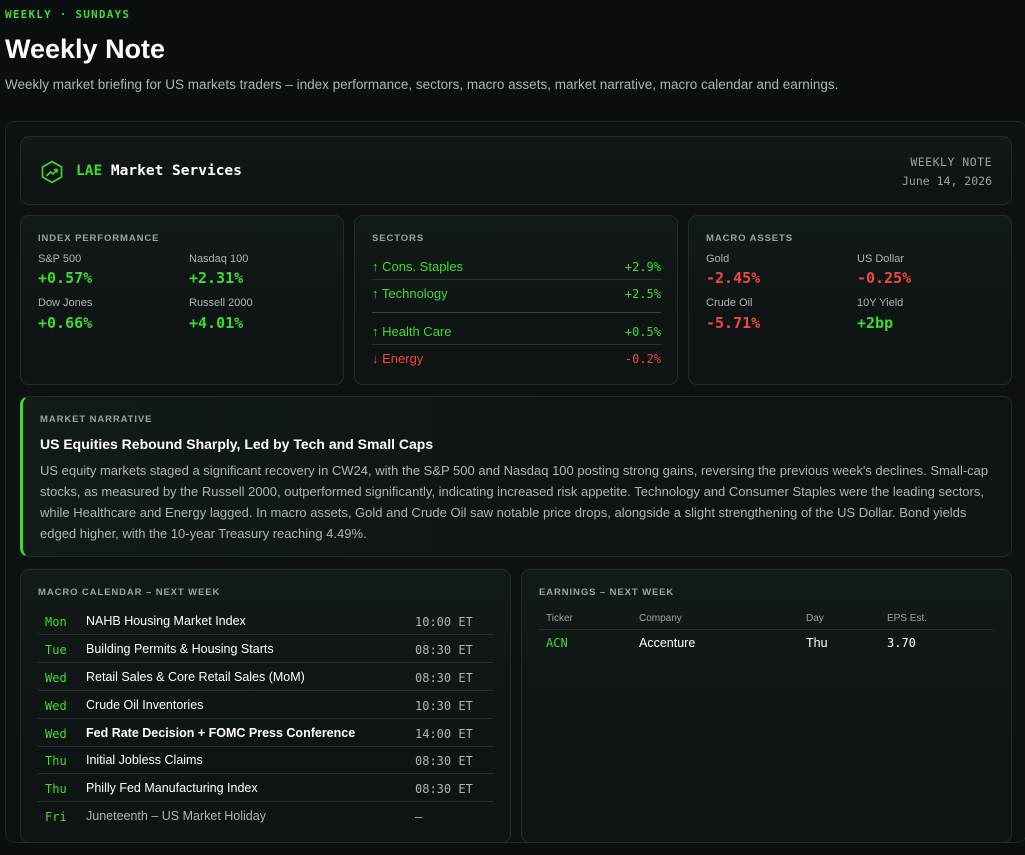  What do you see at coordinates (52, 172) in the screenshot?
I see `trending-up-hexagon-icon` at bounding box center [52, 172].